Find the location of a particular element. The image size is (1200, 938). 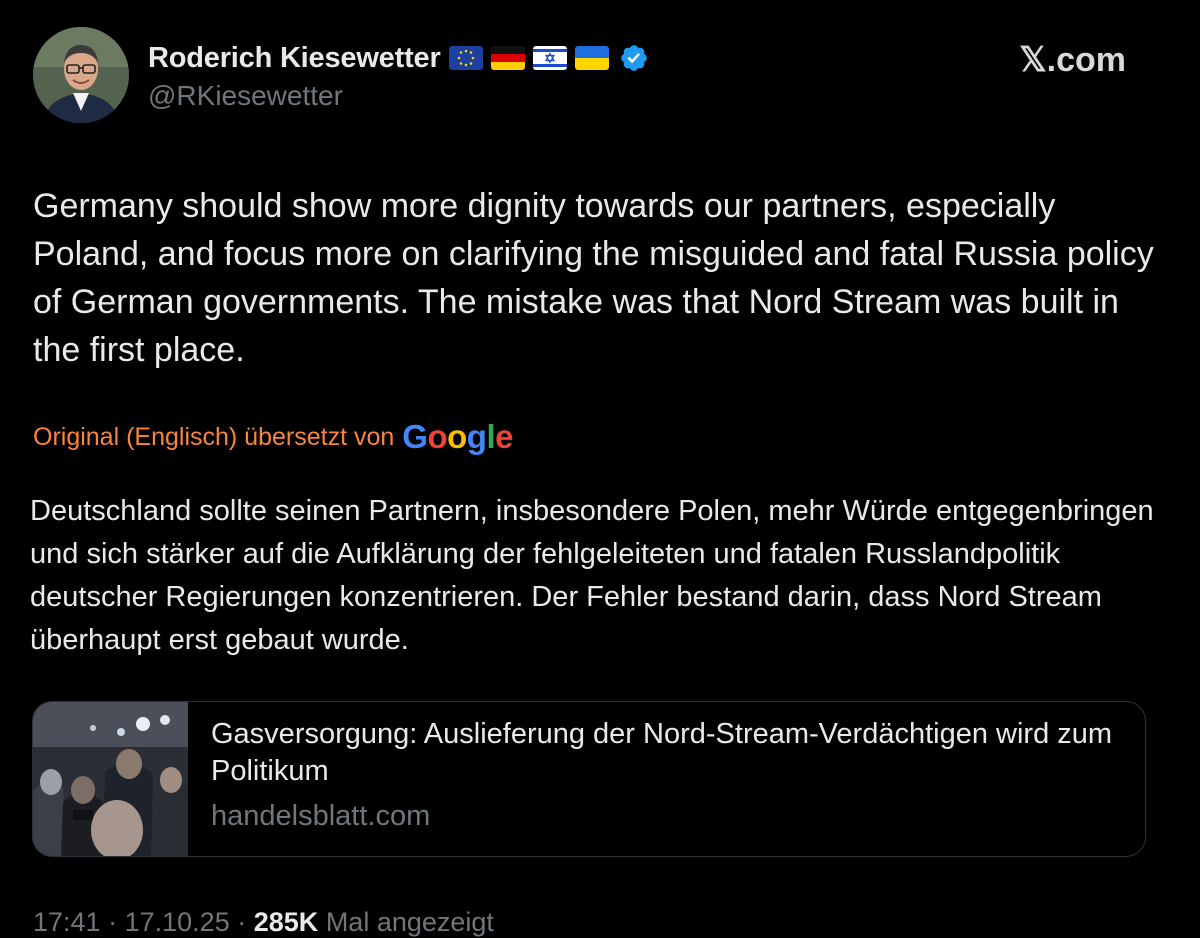

tweet-meta: 17:41 · 17.10.25 · 285K Mal angezeigt is located at coordinates (263, 922).